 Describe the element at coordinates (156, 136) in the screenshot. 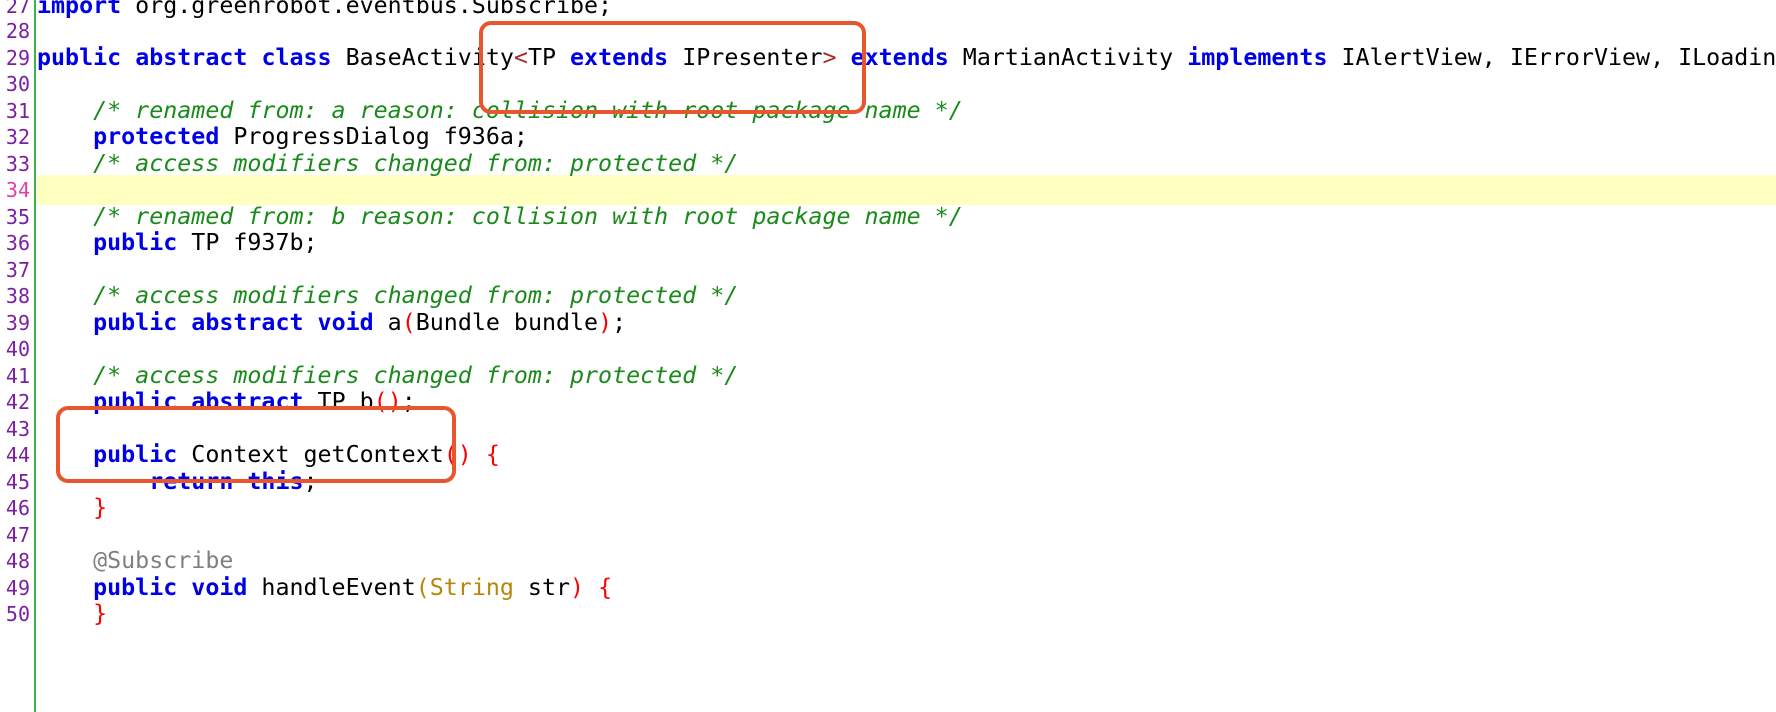

I see `keyword: protected` at that location.